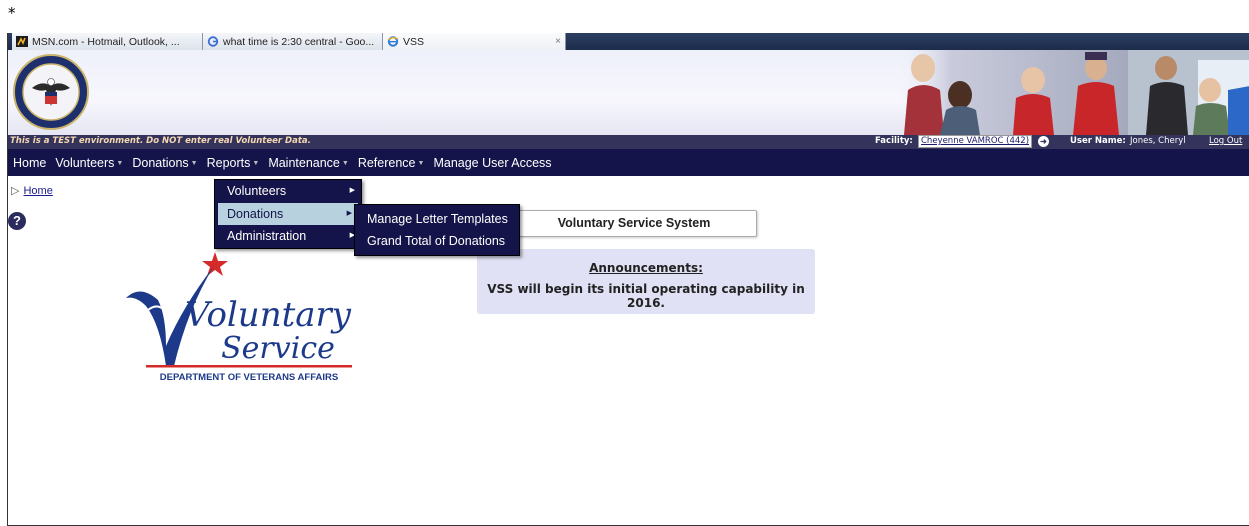  I want to click on menu-item-label: Administration, so click(267, 236).